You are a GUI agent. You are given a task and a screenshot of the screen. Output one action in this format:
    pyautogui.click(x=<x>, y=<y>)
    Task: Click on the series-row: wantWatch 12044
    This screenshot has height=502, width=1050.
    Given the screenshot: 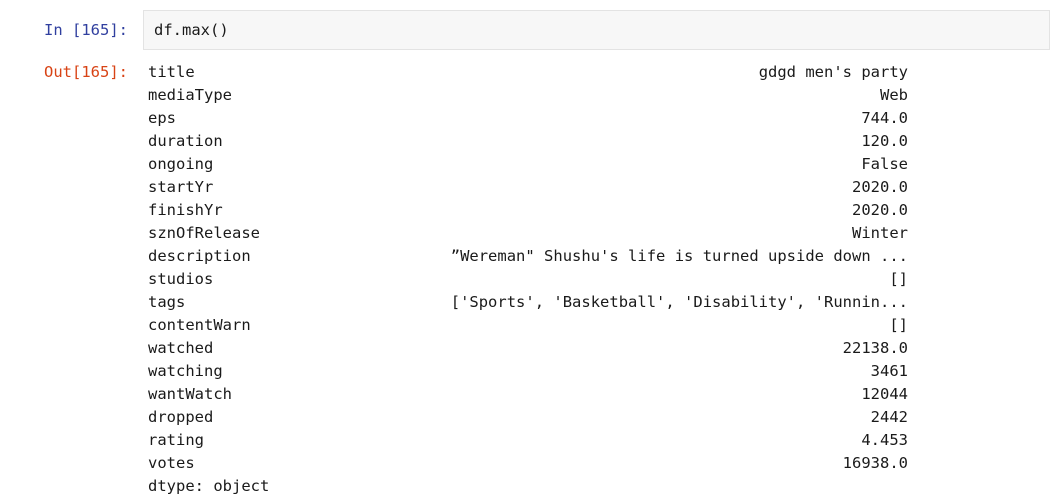 What is the action you would take?
    pyautogui.click(x=528, y=394)
    